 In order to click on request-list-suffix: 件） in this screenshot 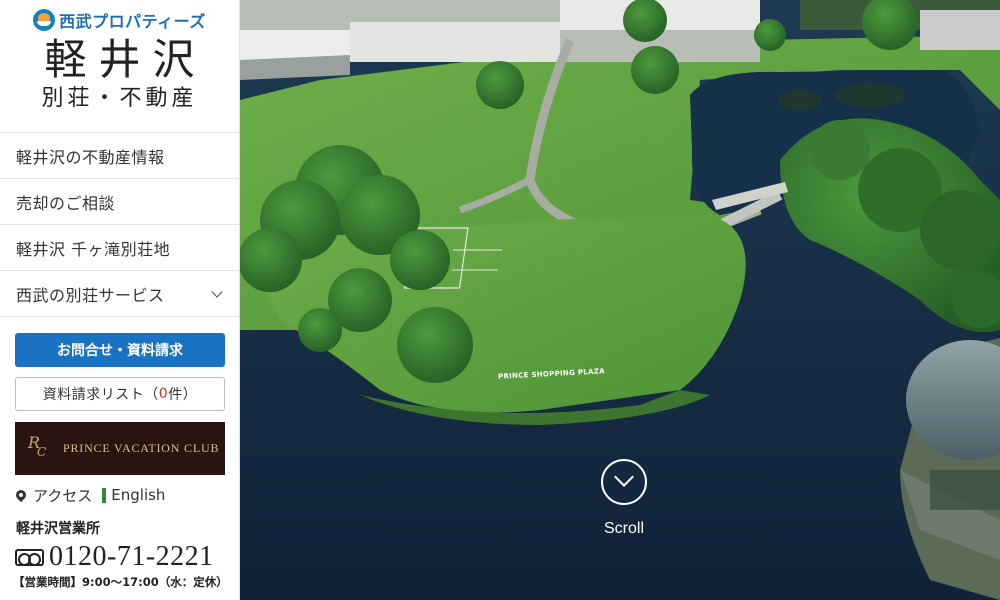, I will do `click(183, 395)`.